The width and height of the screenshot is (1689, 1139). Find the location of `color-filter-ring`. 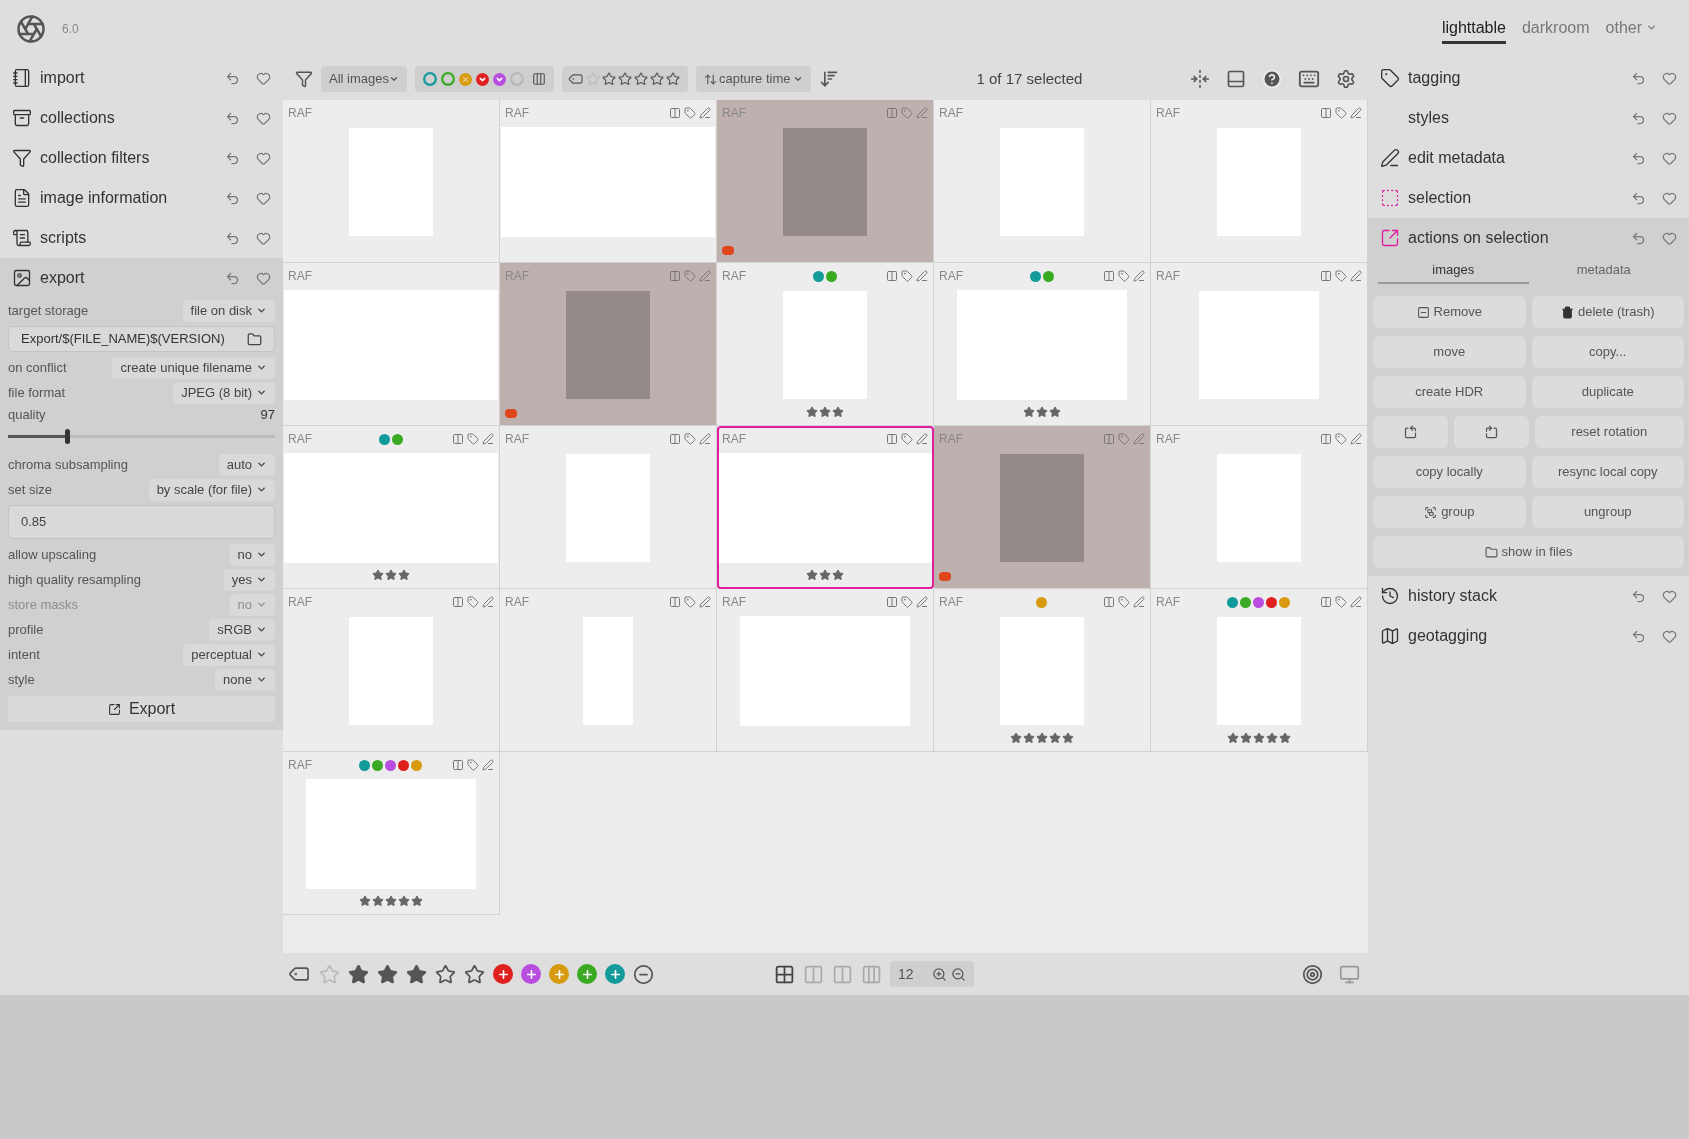

color-filter-ring is located at coordinates (447, 79).